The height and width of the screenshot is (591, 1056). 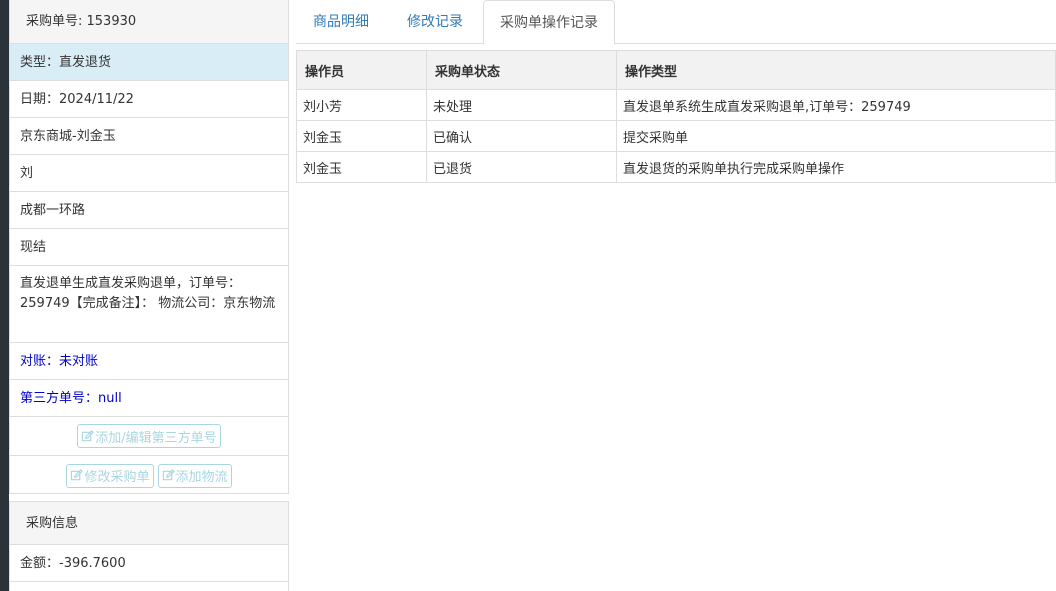 I want to click on purchase-amount-item: 金额：-396.7600, so click(x=149, y=563).